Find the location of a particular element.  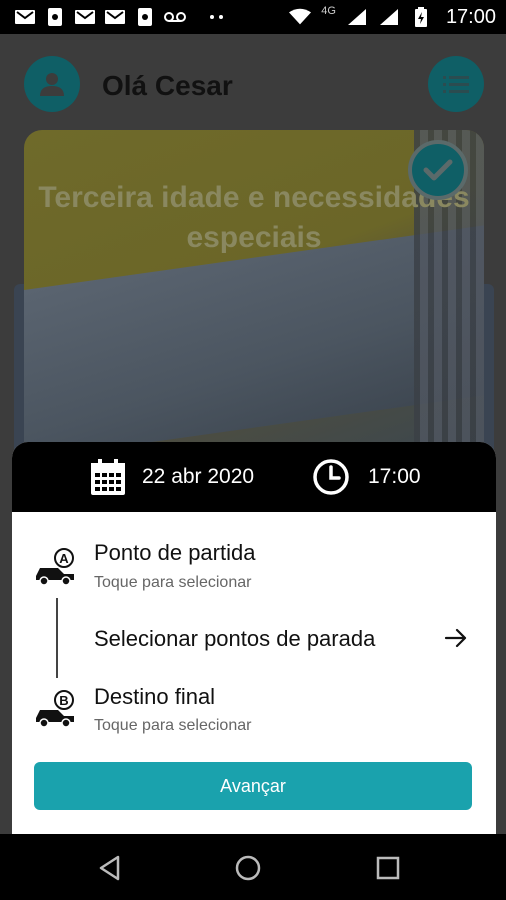

greeting: Olá Cesar is located at coordinates (167, 85).